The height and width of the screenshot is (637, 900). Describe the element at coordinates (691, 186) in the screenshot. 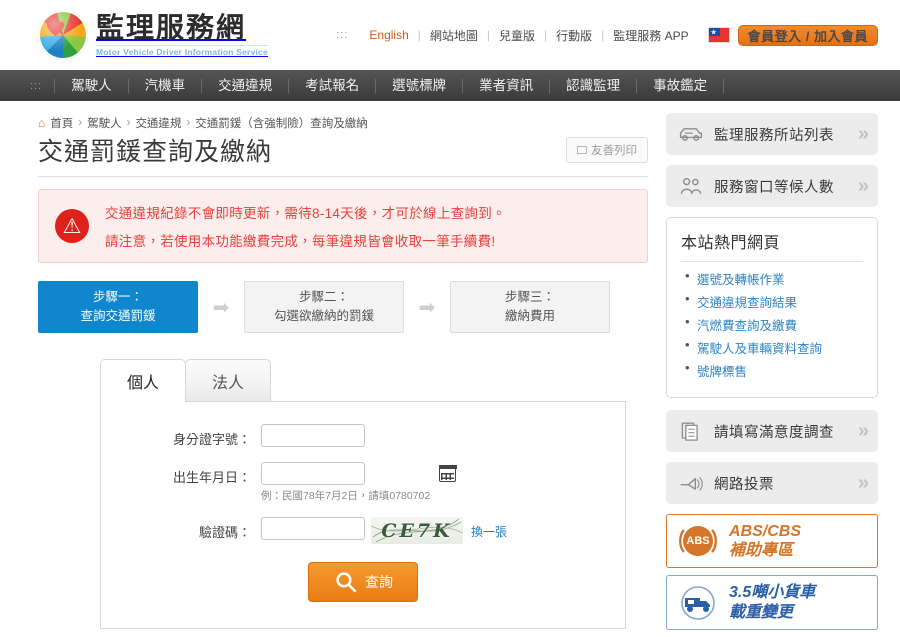

I see `people-icon` at that location.